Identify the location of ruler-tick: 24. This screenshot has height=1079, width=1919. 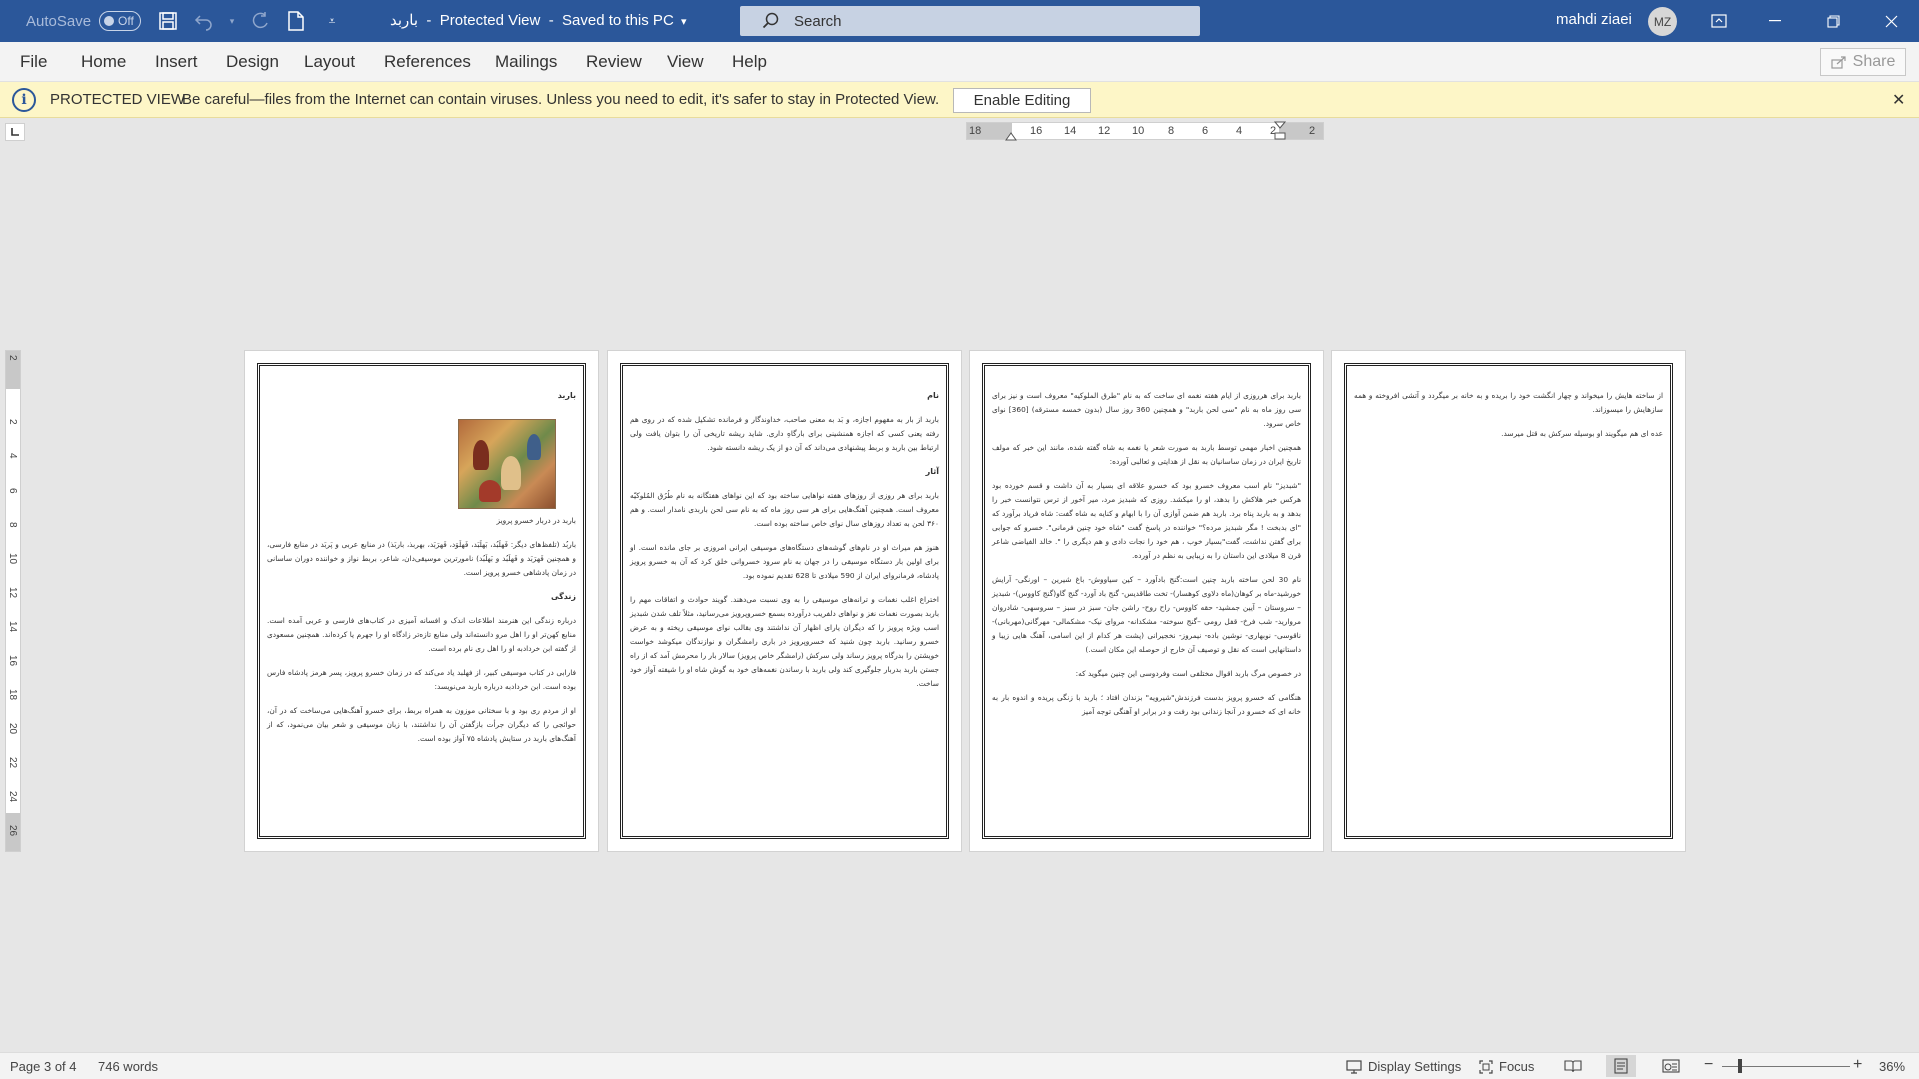
(12, 797).